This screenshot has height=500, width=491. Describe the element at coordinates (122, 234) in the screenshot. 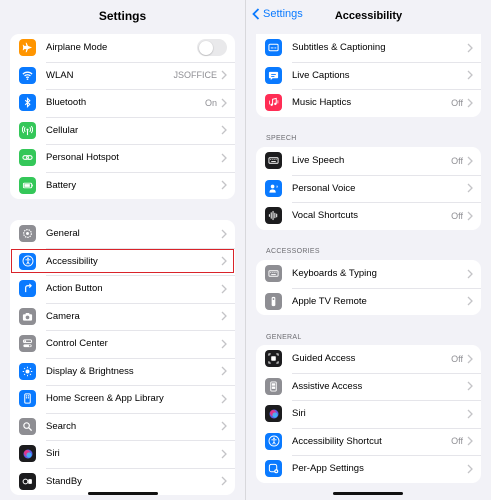

I see `settings-row-general: General` at that location.